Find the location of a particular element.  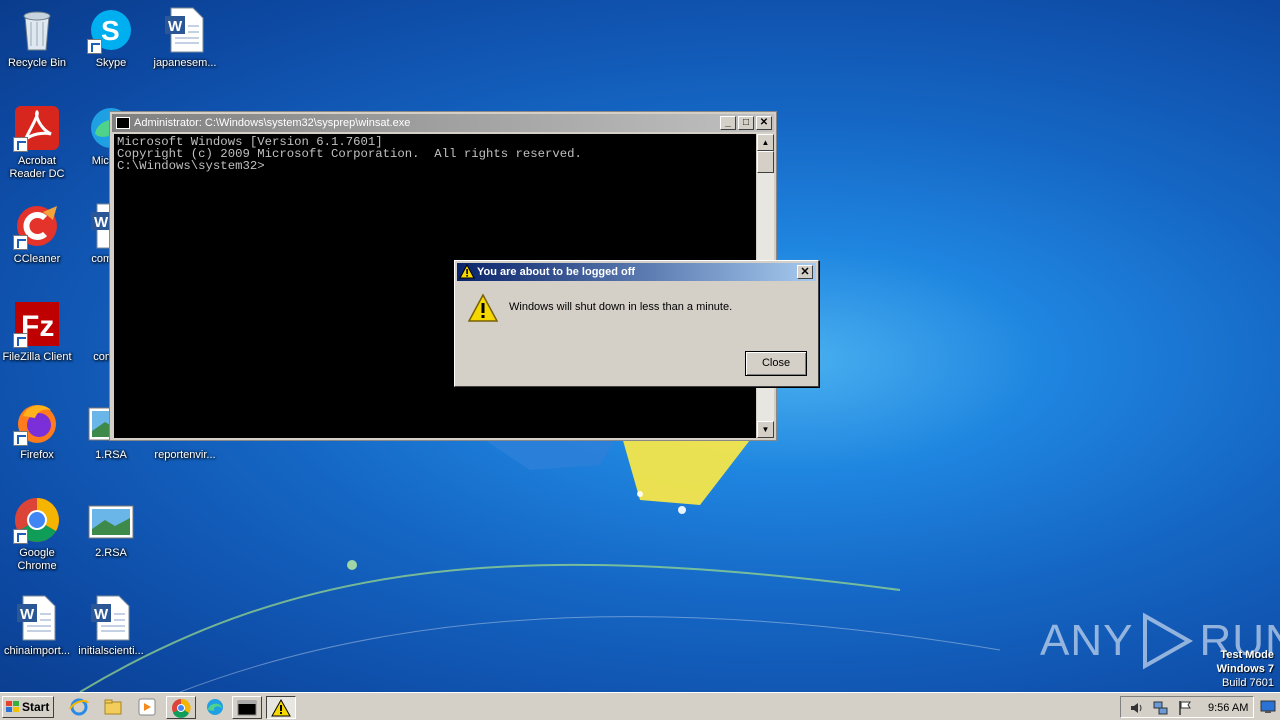

filezilla-icon: Fz is located at coordinates (37, 324).